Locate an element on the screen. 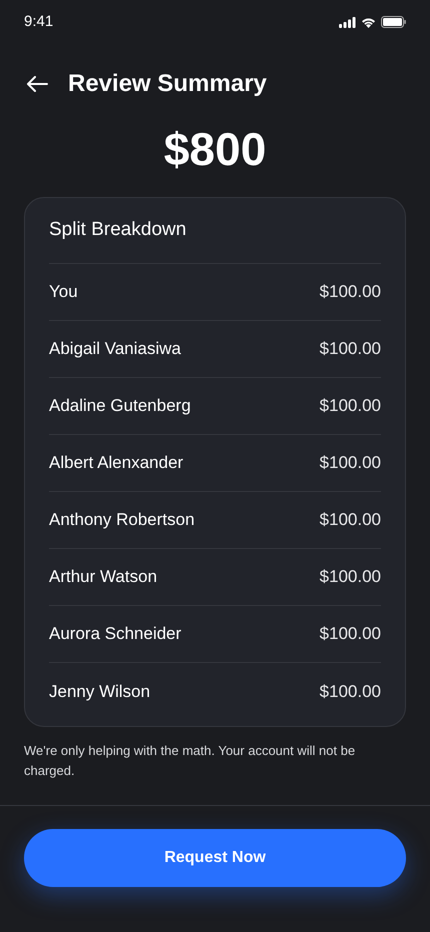 Image resolution: width=430 pixels, height=932 pixels. status-time: 9:41 is located at coordinates (39, 22).